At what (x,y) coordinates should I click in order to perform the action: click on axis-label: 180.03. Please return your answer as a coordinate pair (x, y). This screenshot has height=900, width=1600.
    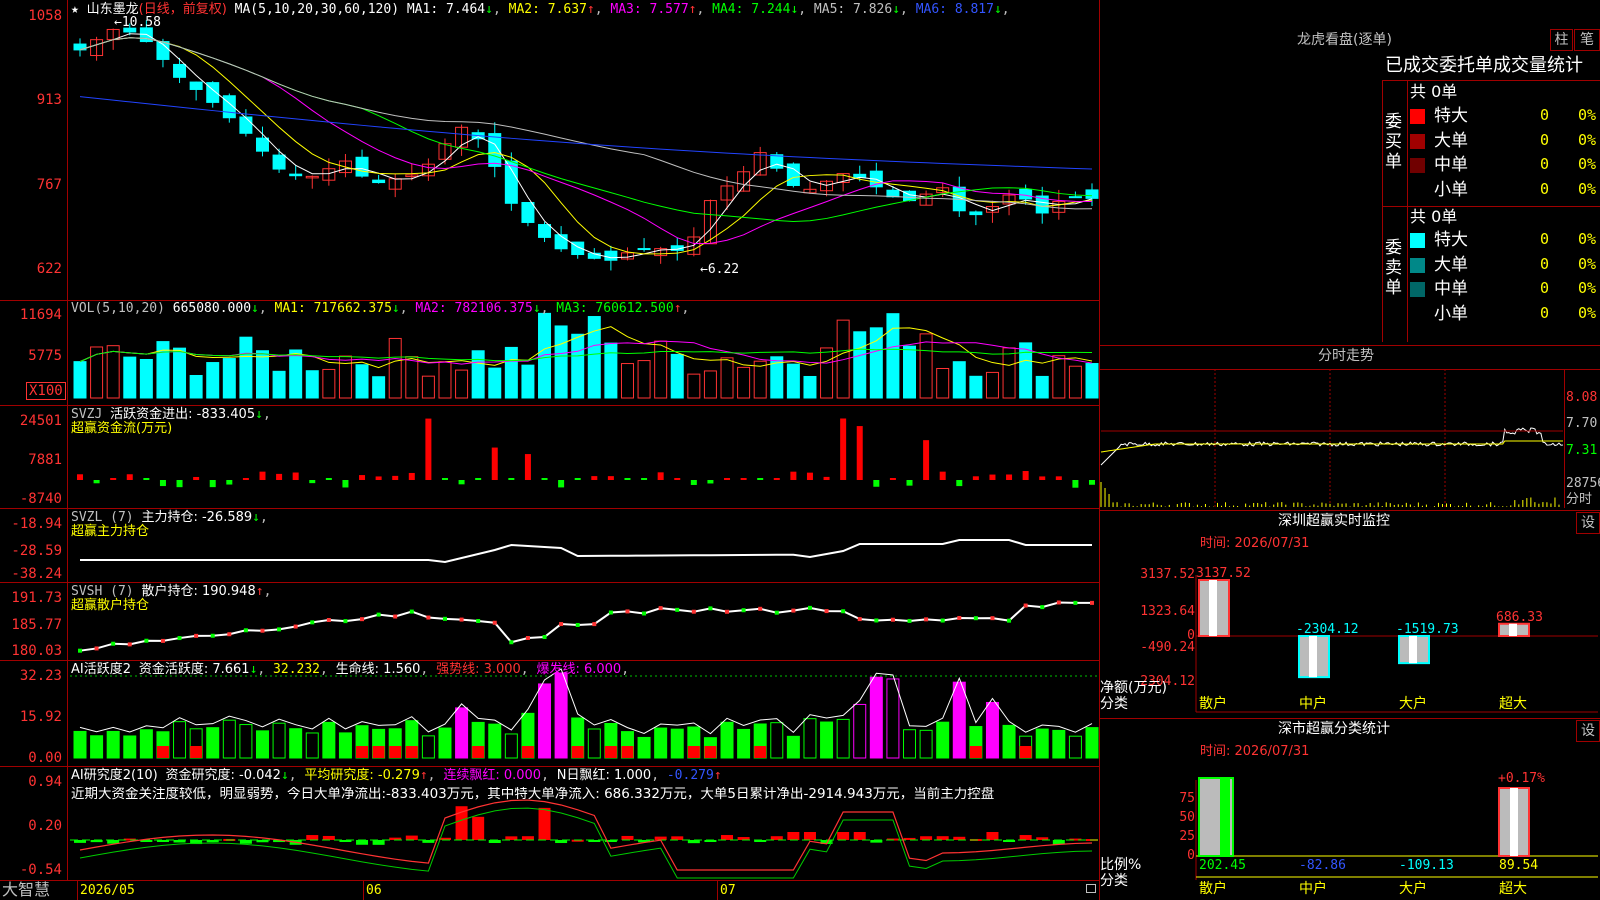
    Looking at the image, I should click on (36, 651).